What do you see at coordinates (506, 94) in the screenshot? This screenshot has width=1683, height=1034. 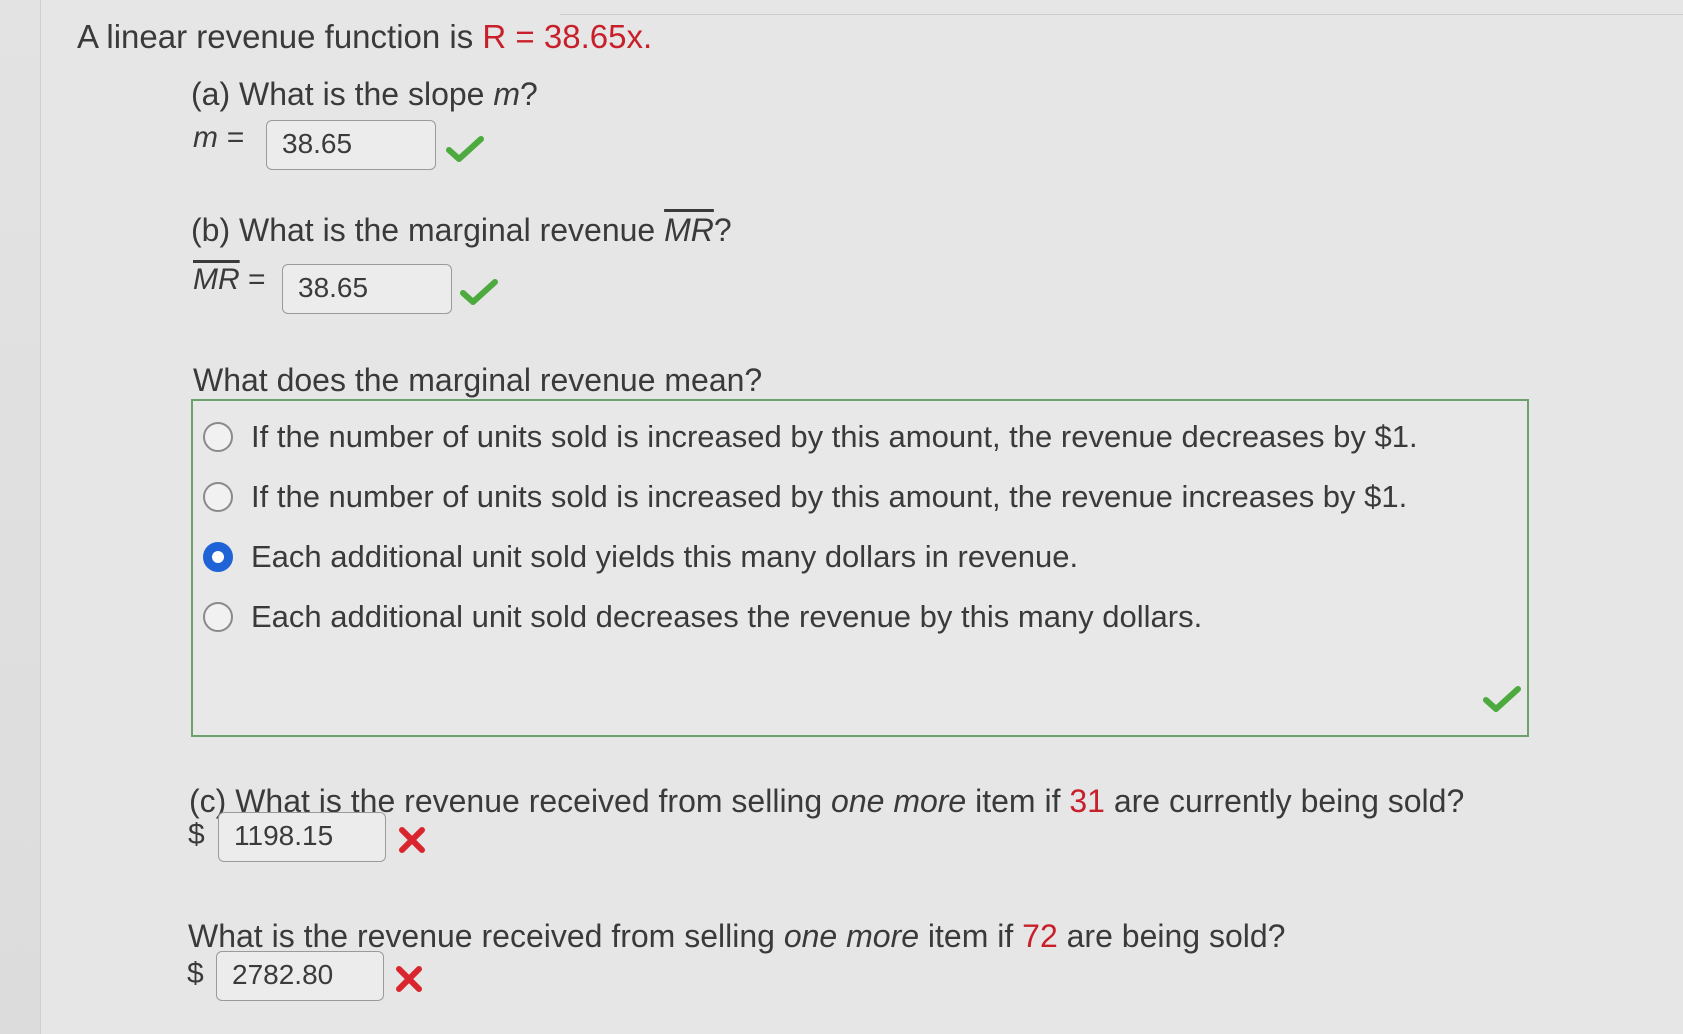 I see `part-a-variable: m` at bounding box center [506, 94].